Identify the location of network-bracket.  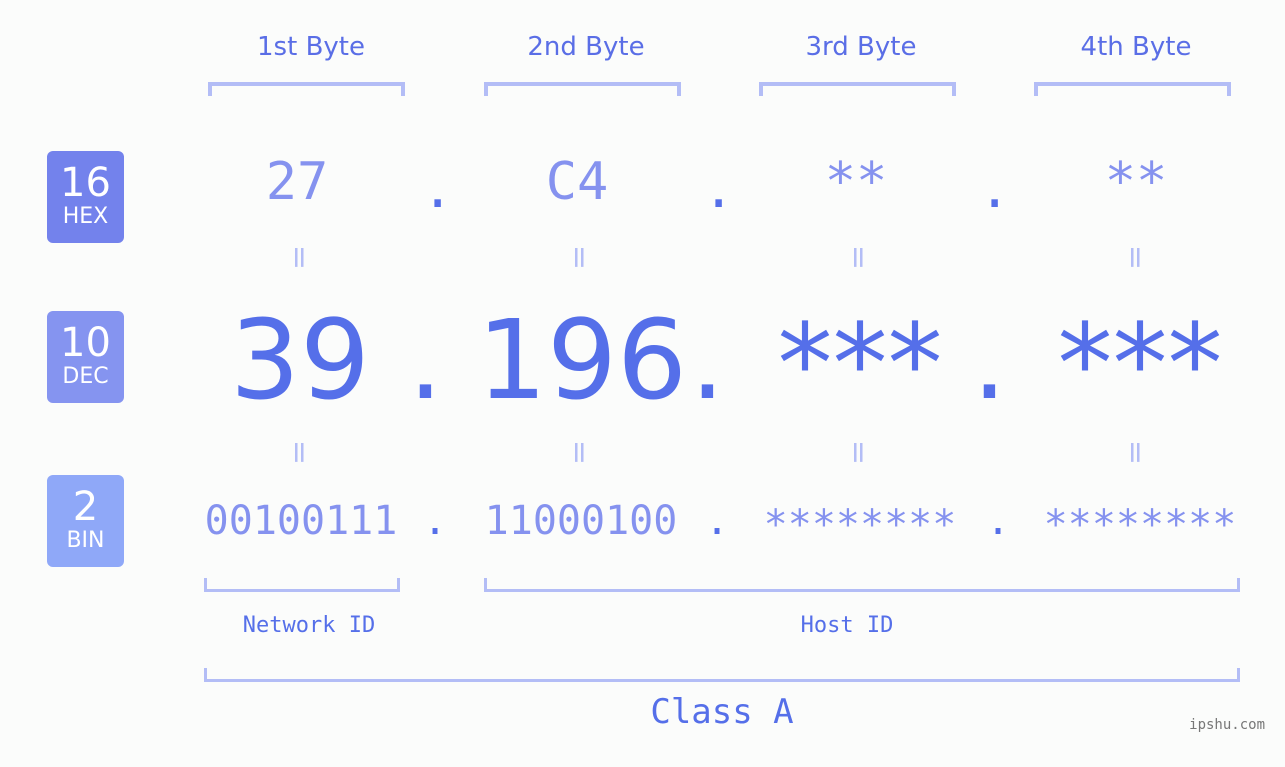
(302, 585).